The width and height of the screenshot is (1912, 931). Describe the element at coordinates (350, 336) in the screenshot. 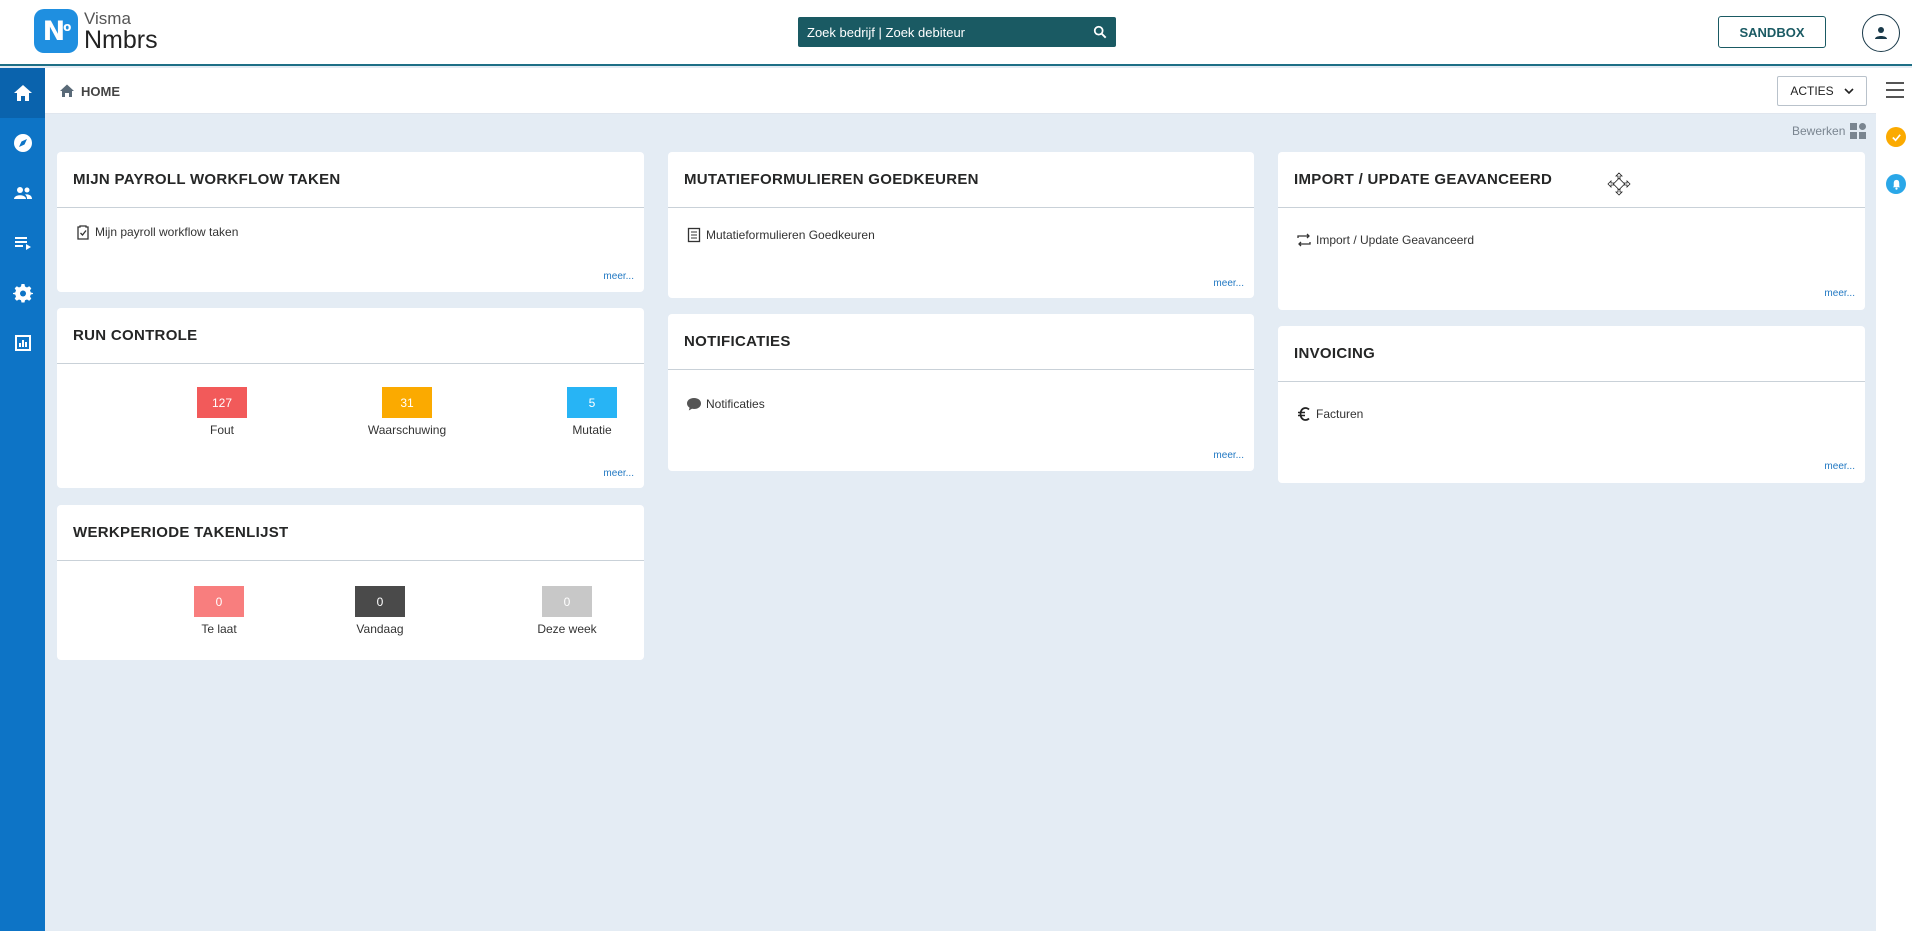

I see `card-title: RUN CONTROLE` at that location.